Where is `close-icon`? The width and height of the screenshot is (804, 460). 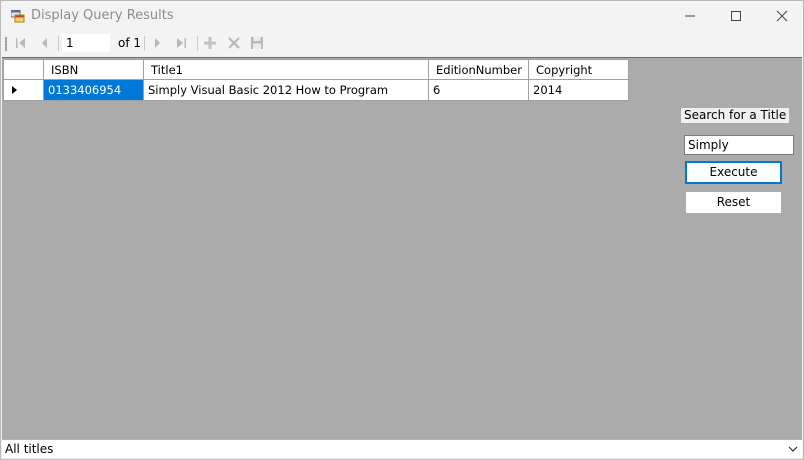 close-icon is located at coordinates (782, 16).